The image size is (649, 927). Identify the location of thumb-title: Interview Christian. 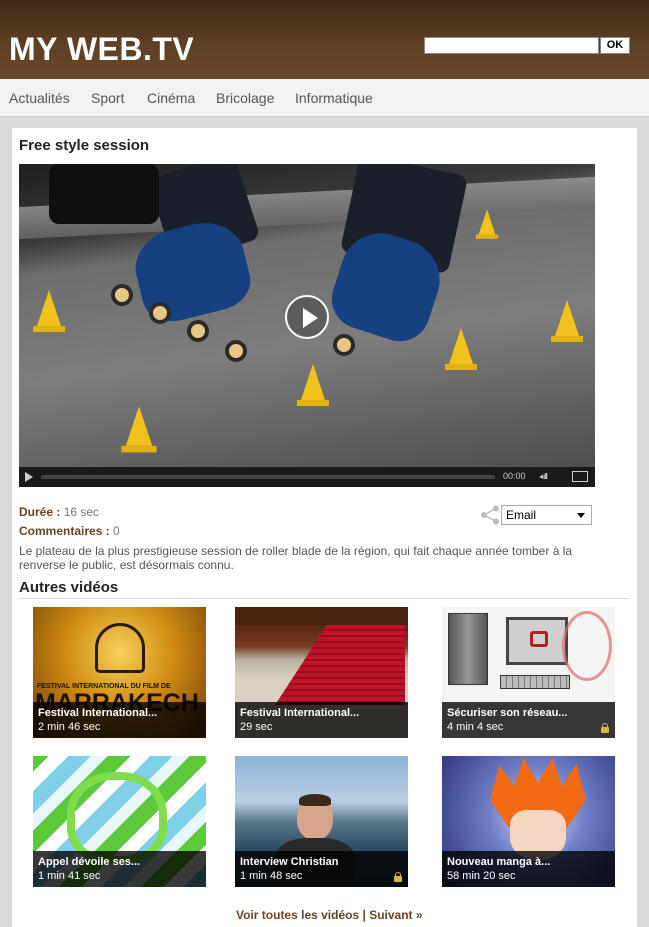
(289, 862).